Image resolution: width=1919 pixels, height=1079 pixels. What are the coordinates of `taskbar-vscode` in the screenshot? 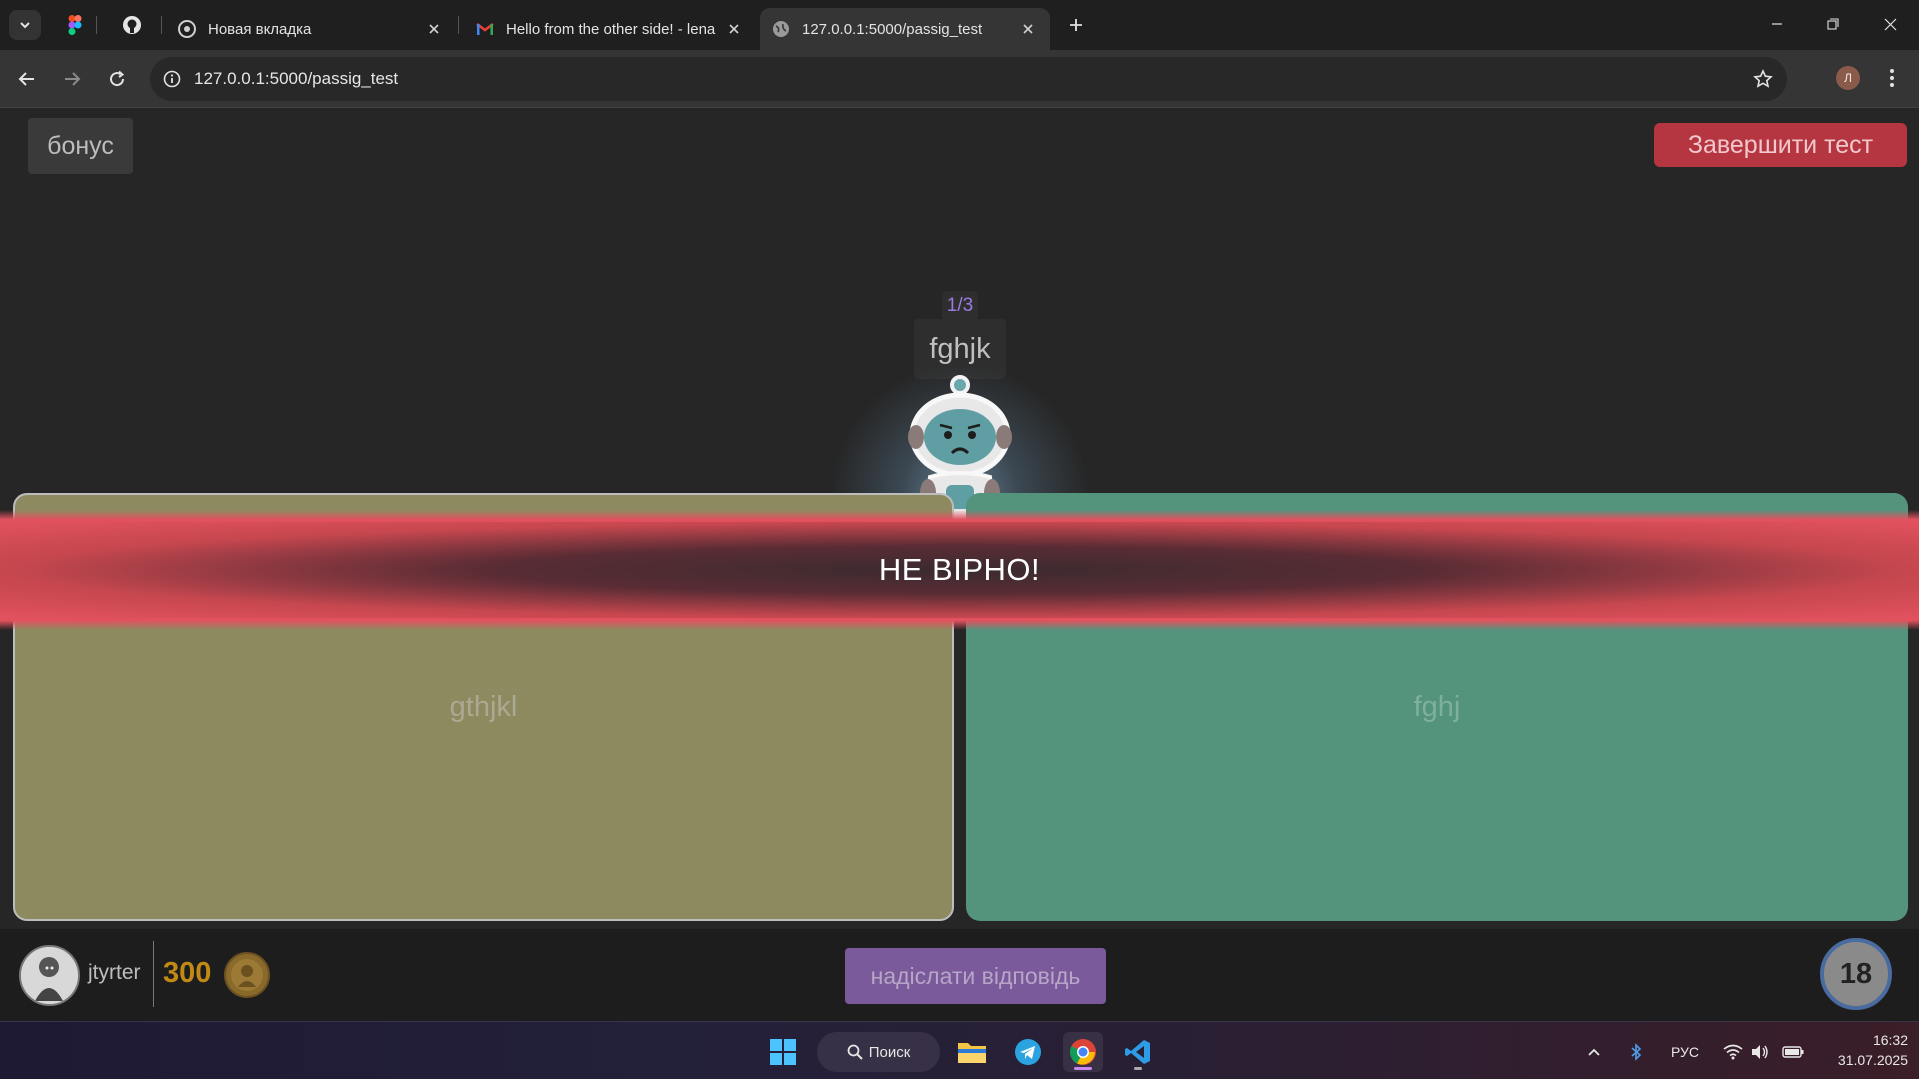 It's located at (1138, 1052).